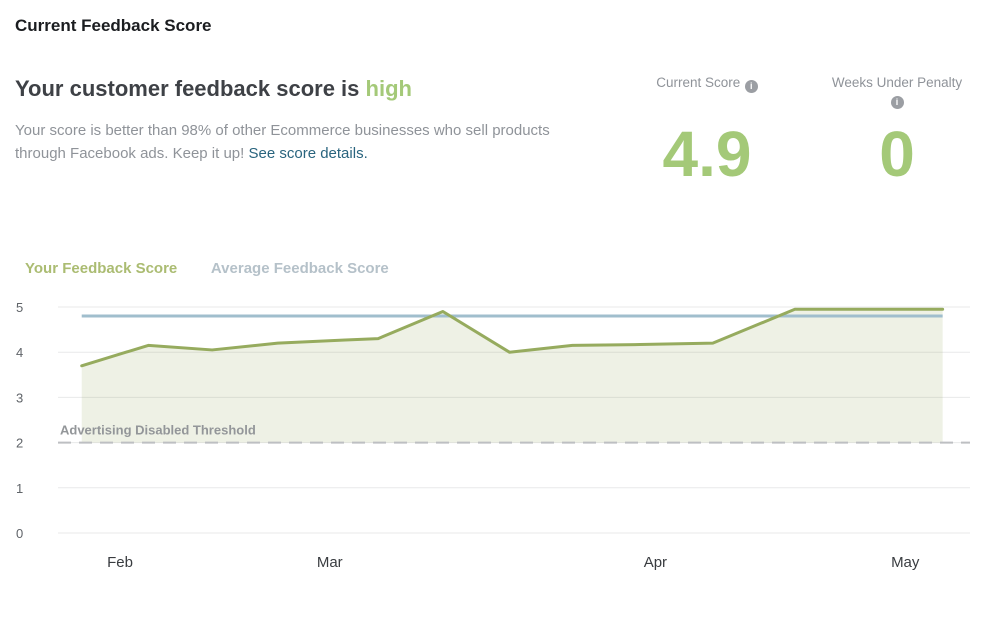  What do you see at coordinates (113, 25) in the screenshot?
I see `page-title: Current Feedback Score` at bounding box center [113, 25].